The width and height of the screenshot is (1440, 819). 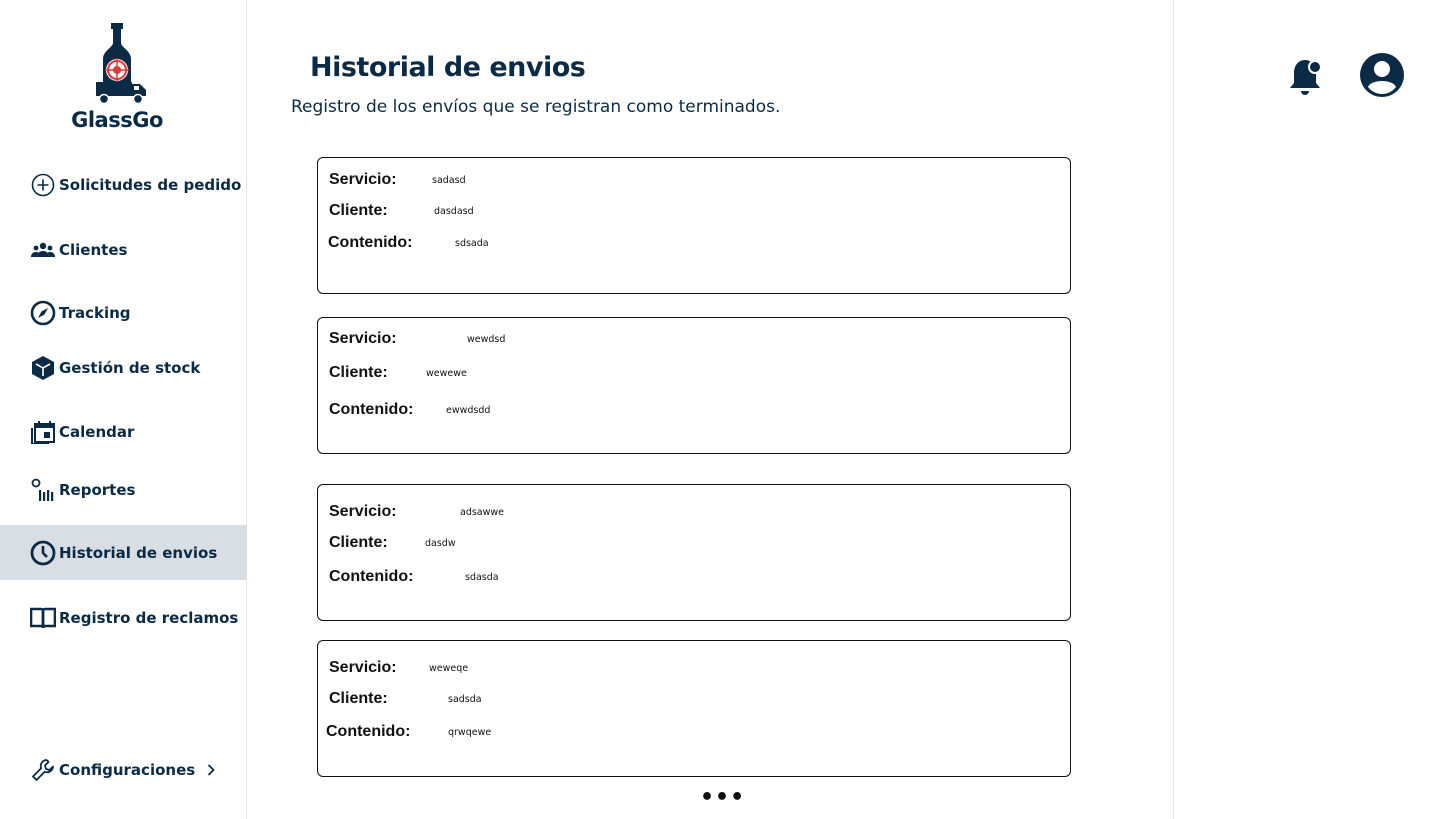 I want to click on user-avatar-icon, so click(x=1382, y=77).